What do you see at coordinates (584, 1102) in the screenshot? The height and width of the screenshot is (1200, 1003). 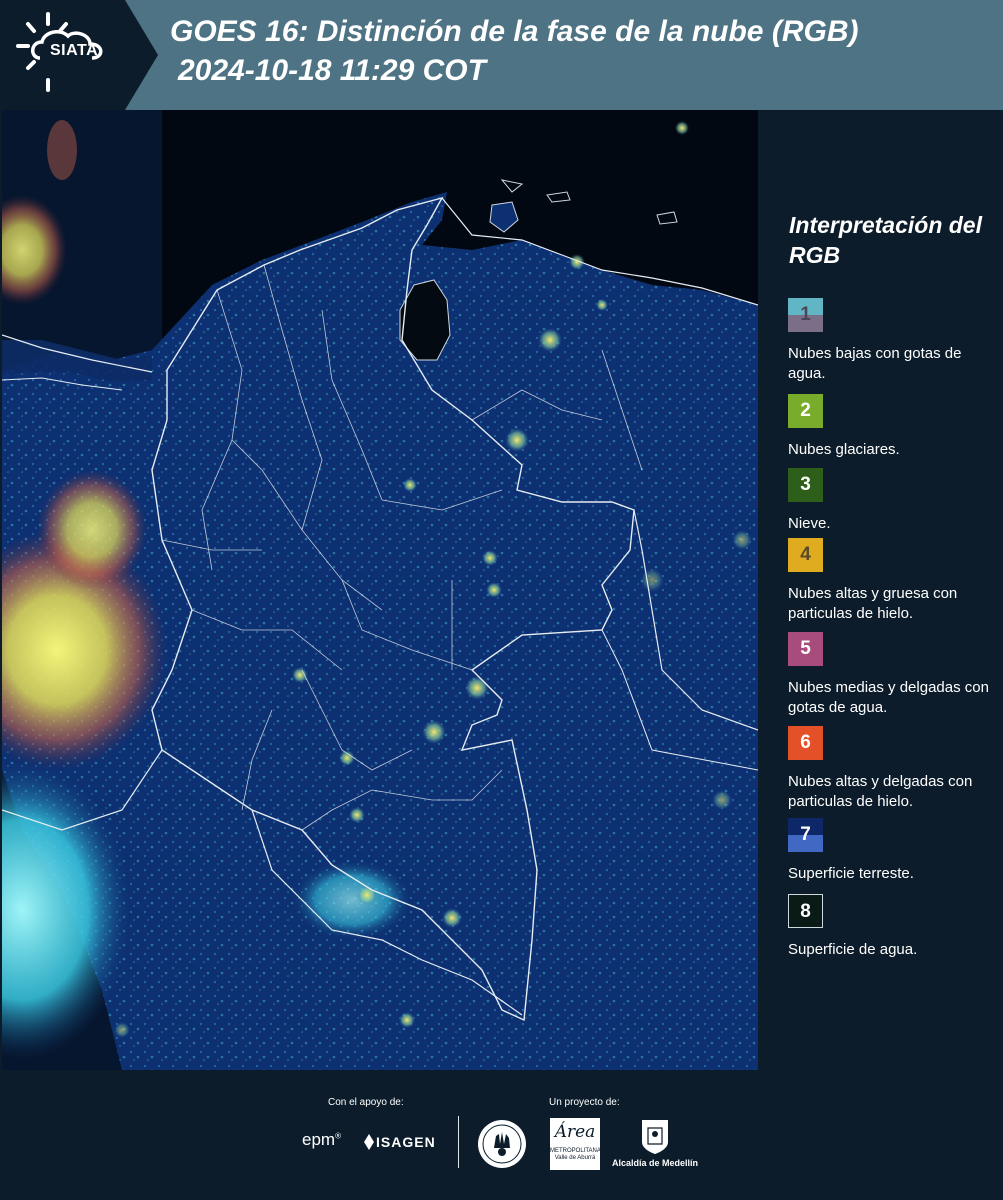 I see `project-label: Un proyecto de:` at bounding box center [584, 1102].